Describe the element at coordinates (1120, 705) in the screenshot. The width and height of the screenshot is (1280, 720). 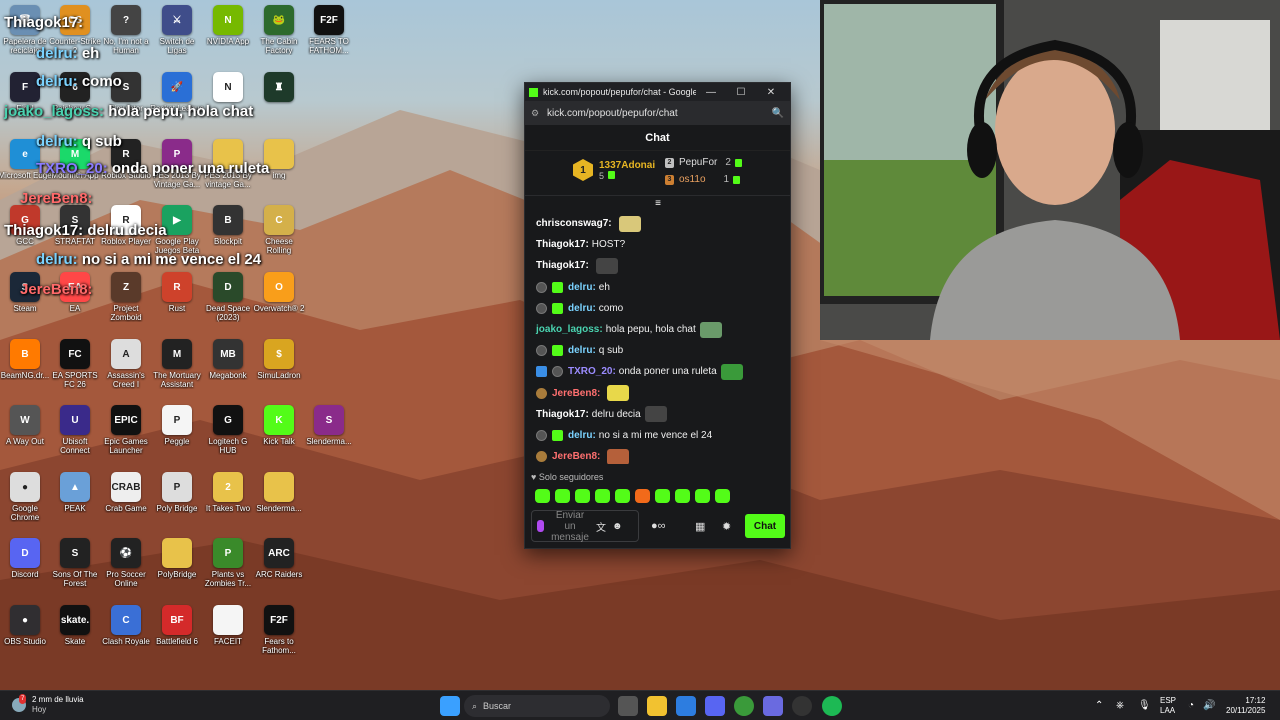
I see `network-icon: ⎈` at that location.